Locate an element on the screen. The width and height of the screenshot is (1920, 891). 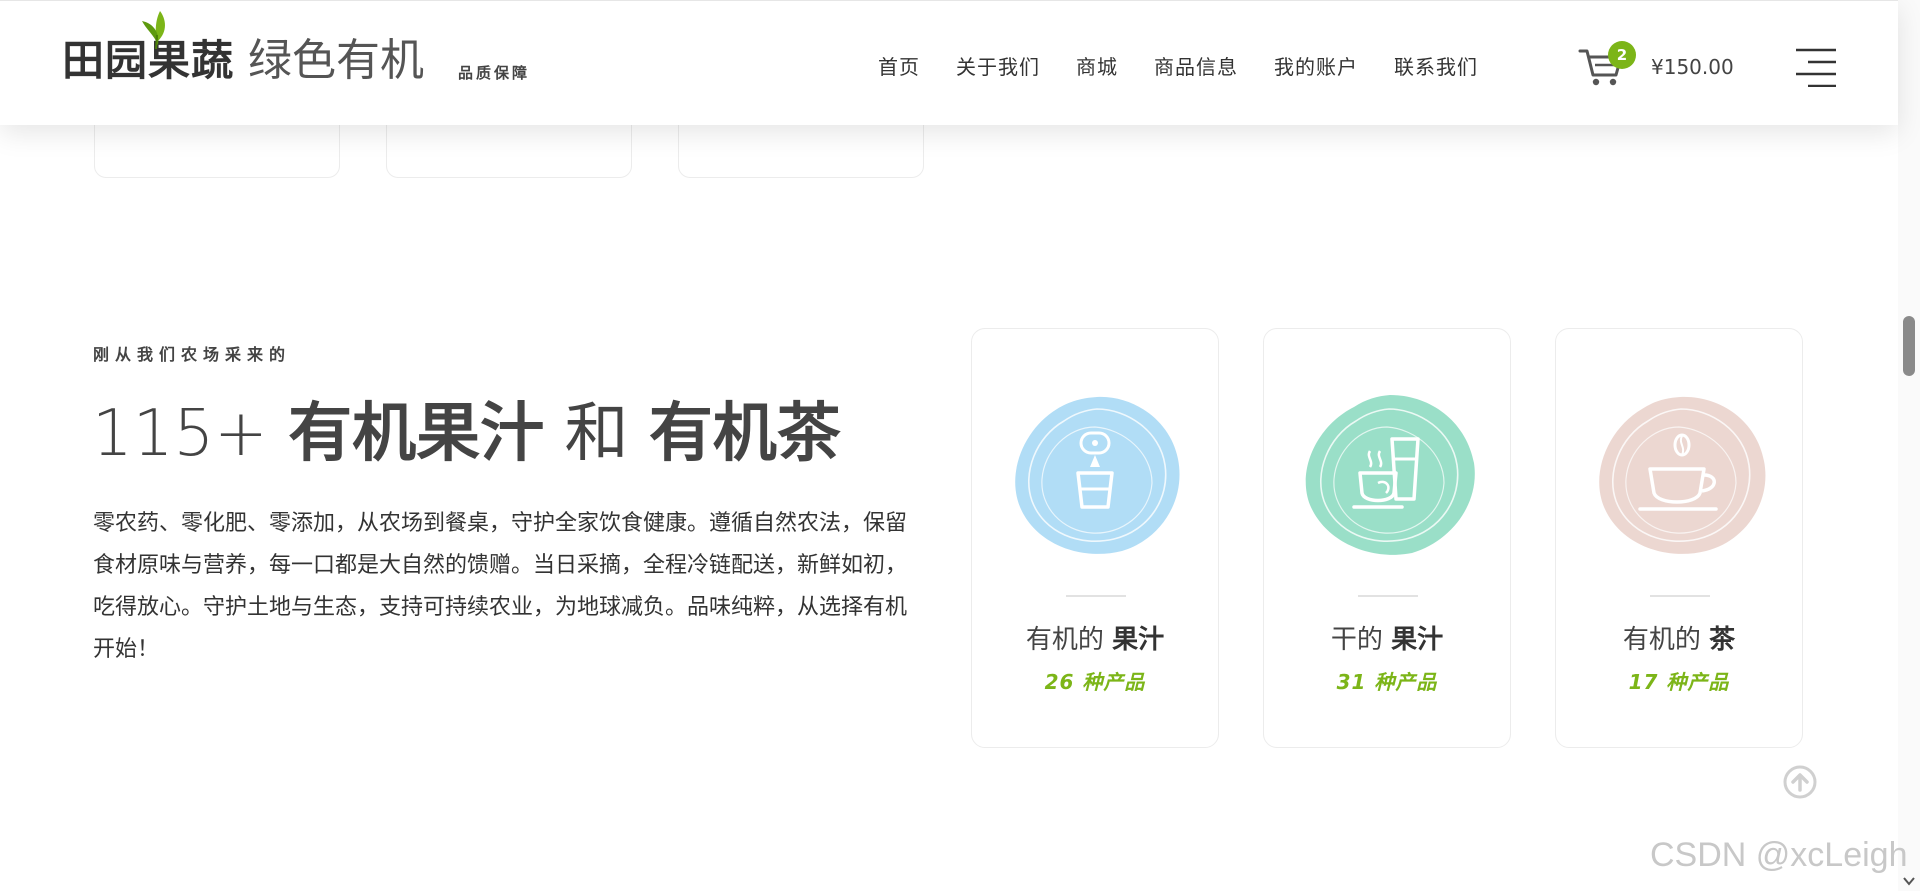
nav-contact: 联系我们 is located at coordinates (1436, 65).